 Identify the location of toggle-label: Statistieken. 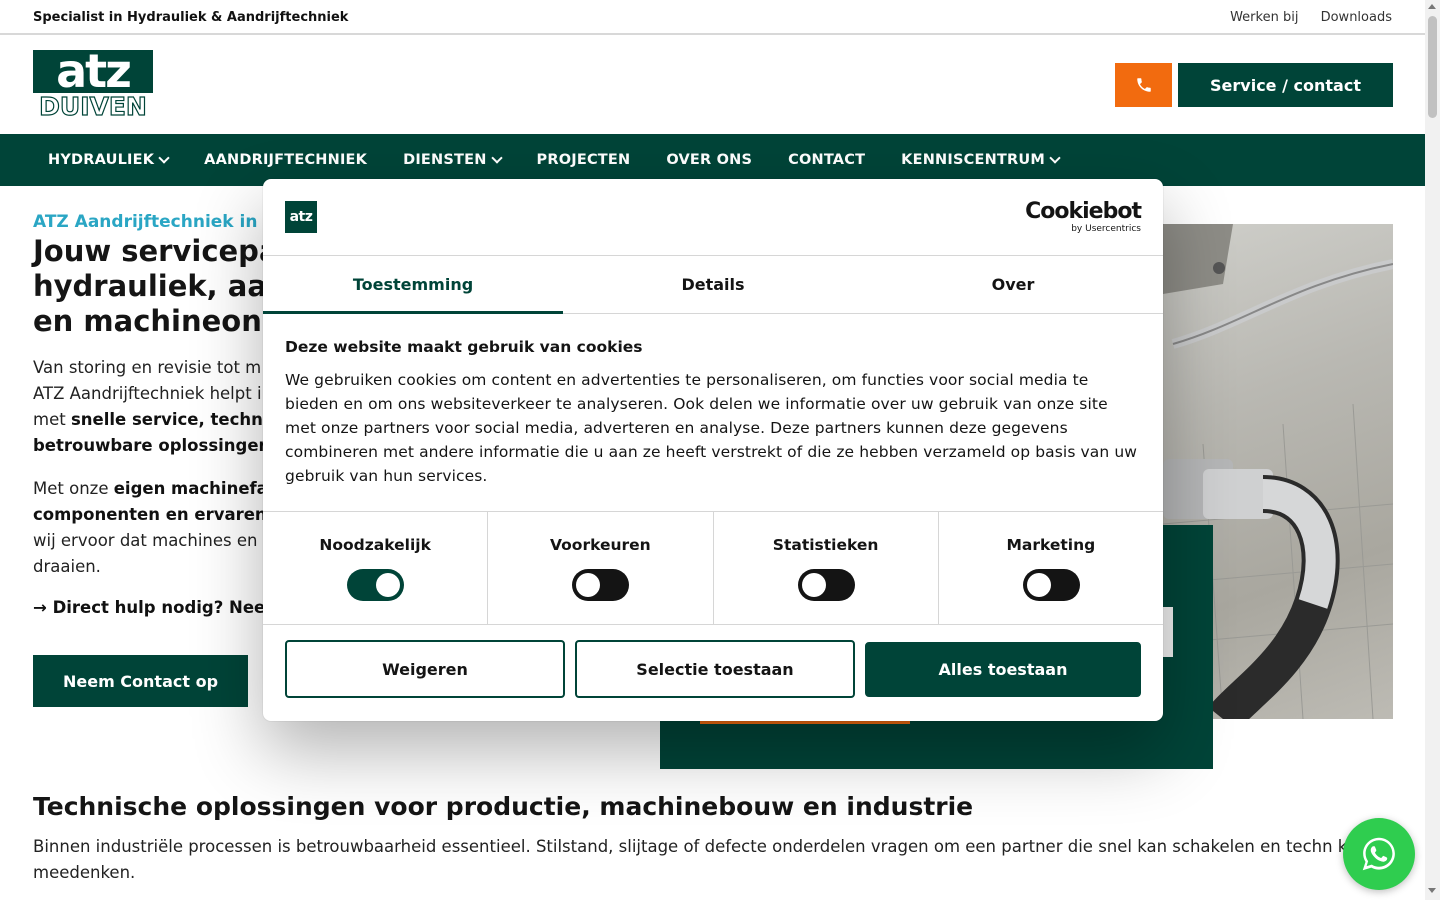
(825, 545).